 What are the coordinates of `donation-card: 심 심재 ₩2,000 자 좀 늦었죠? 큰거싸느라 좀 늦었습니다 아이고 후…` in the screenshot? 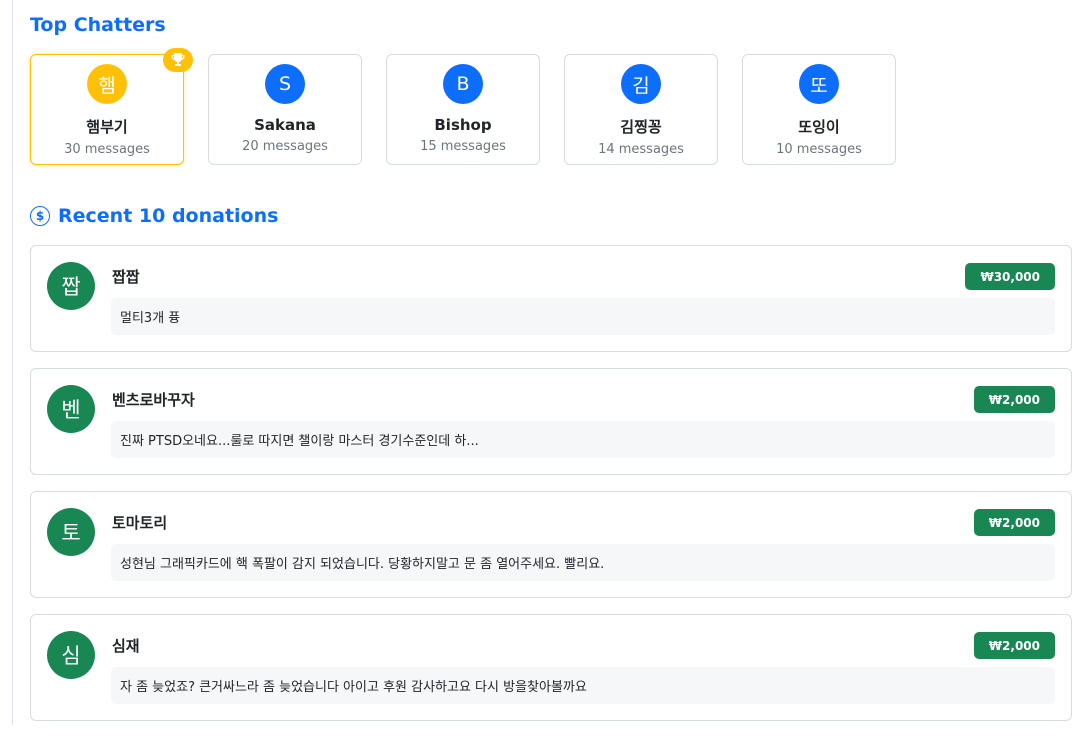 It's located at (551, 667).